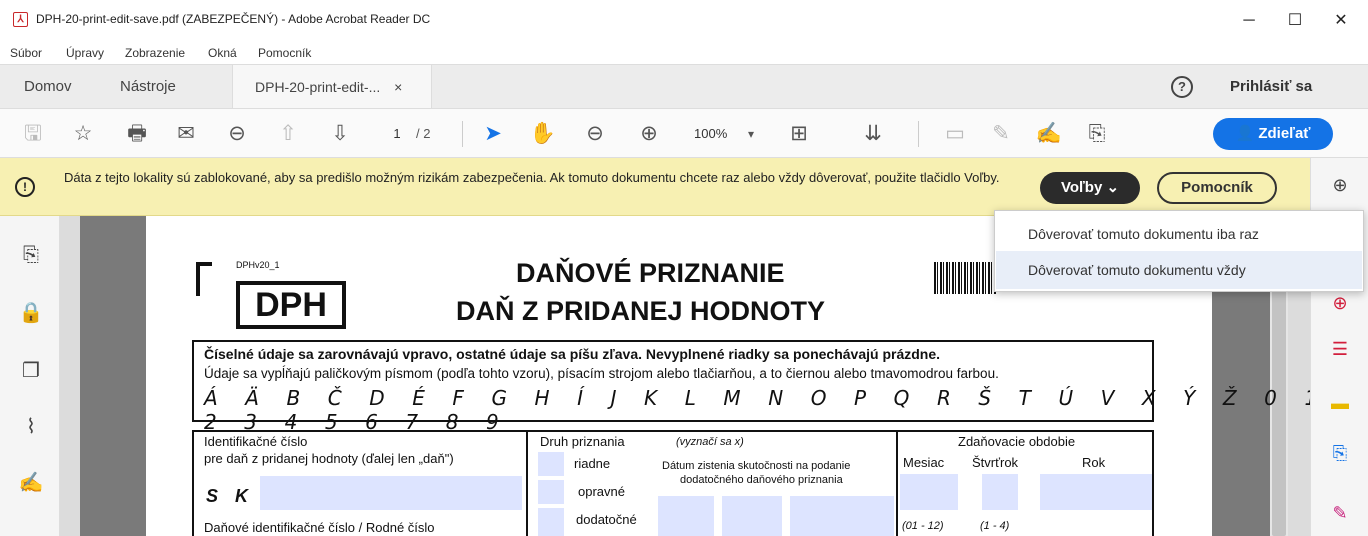  What do you see at coordinates (929, 492) in the screenshot?
I see `month-field` at bounding box center [929, 492].